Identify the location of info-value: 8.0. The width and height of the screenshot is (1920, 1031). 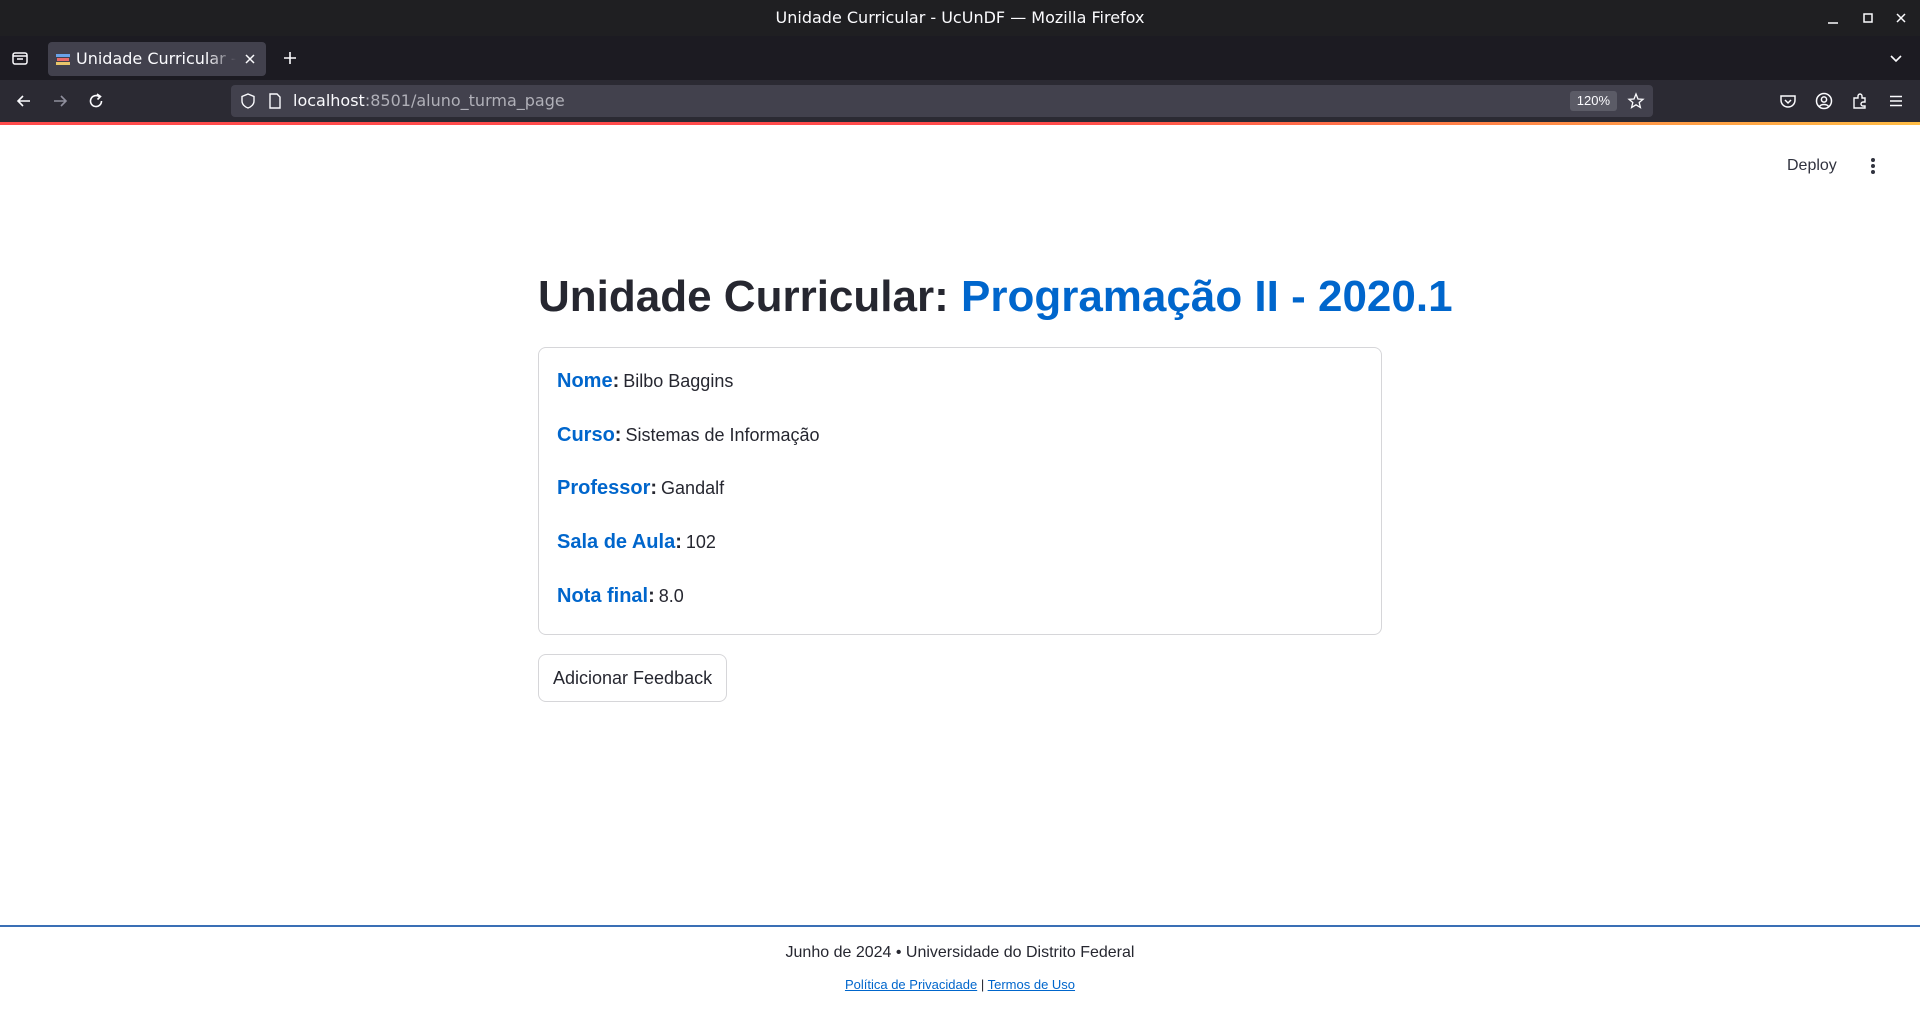
(671, 596).